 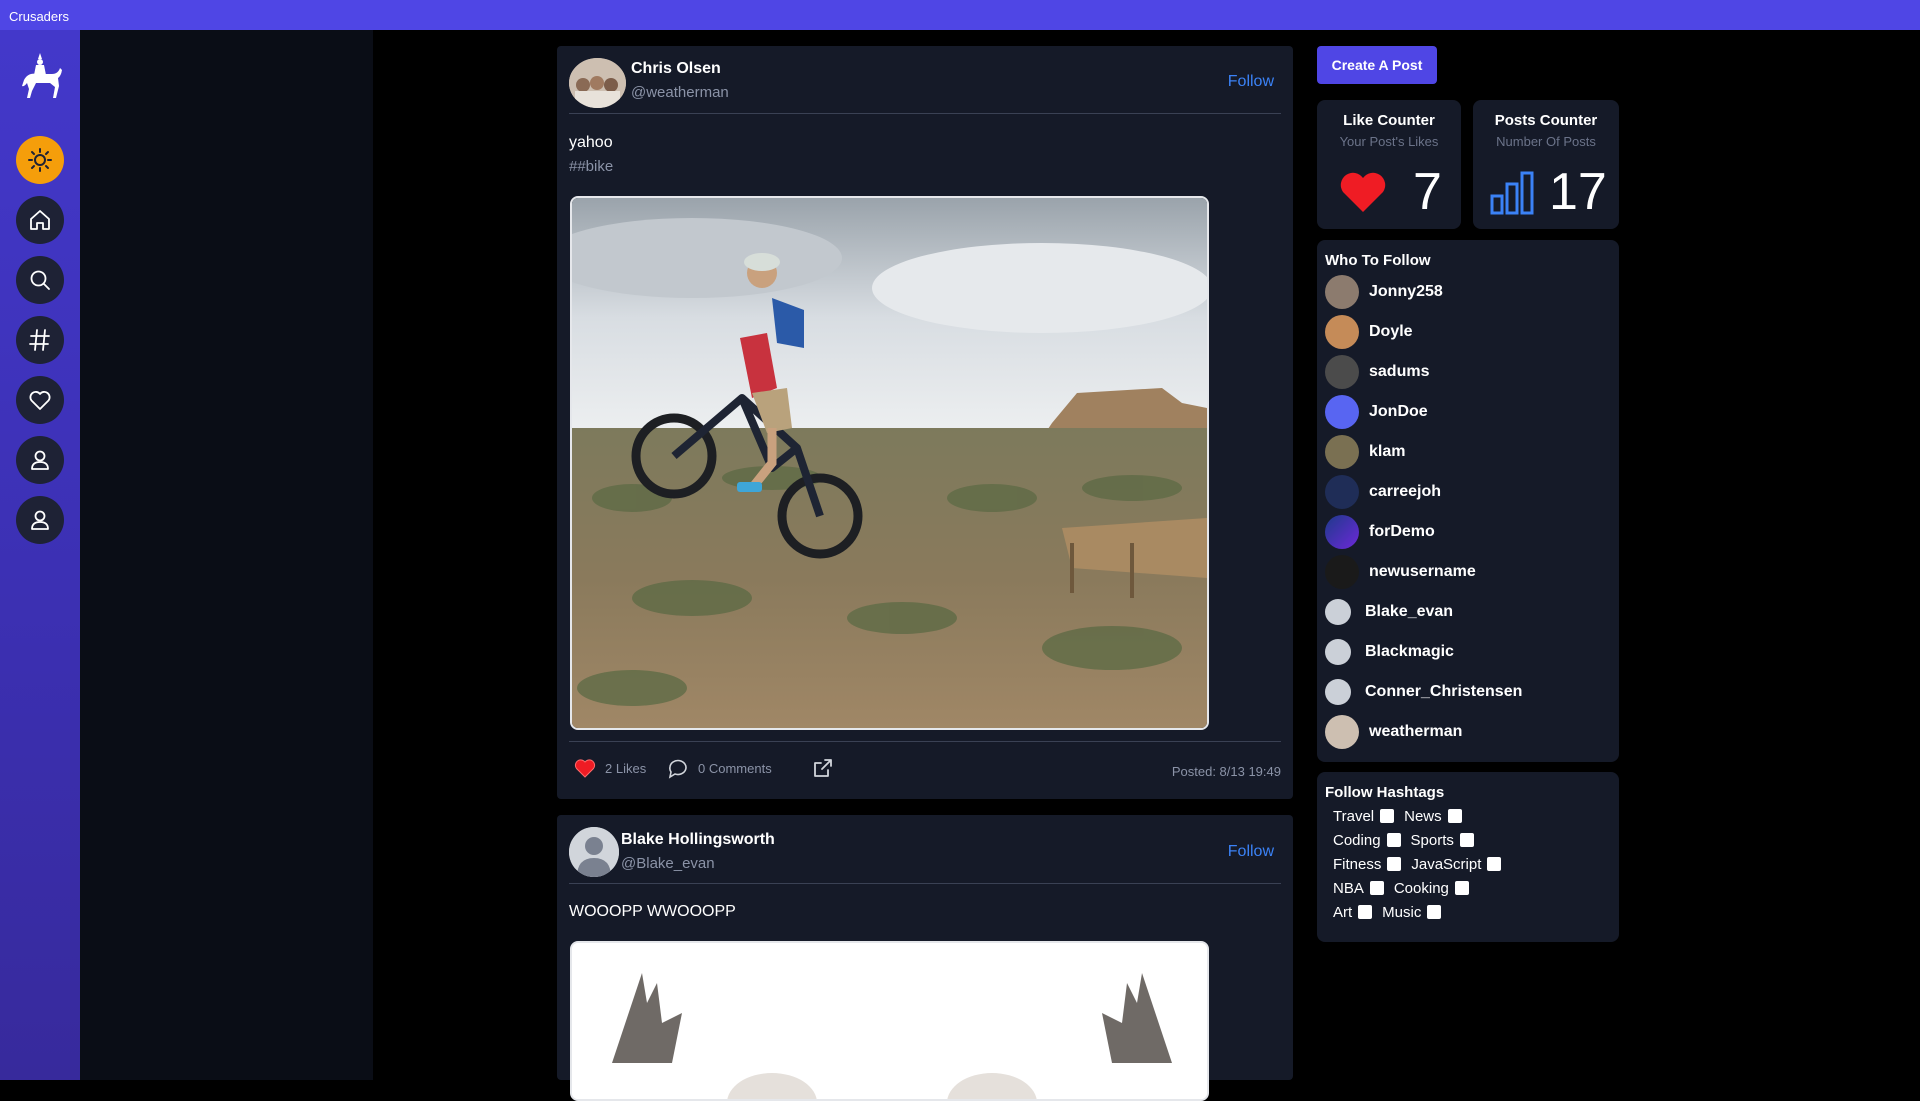 I want to click on sun-icon, so click(x=40, y=160).